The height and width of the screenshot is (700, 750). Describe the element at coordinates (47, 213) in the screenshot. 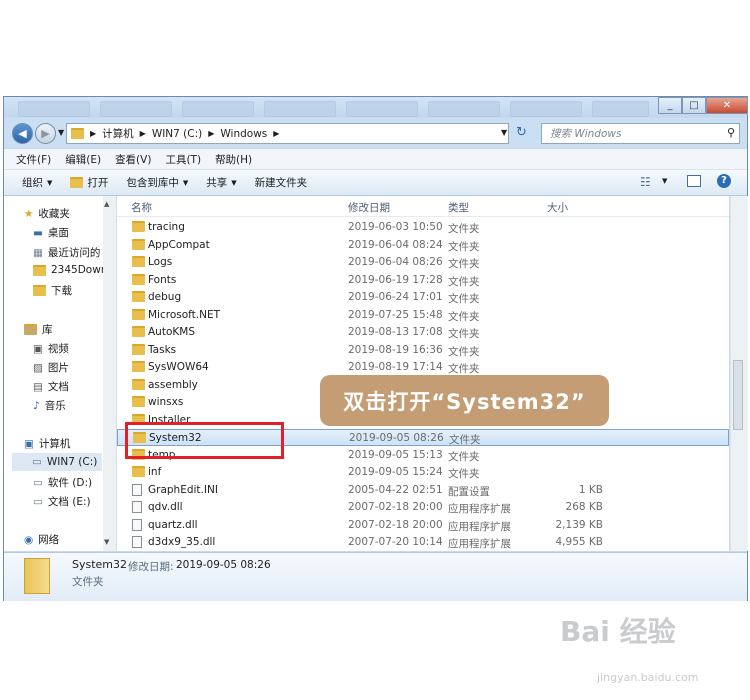

I see `nav-favorites: ★ 收藏夹` at that location.